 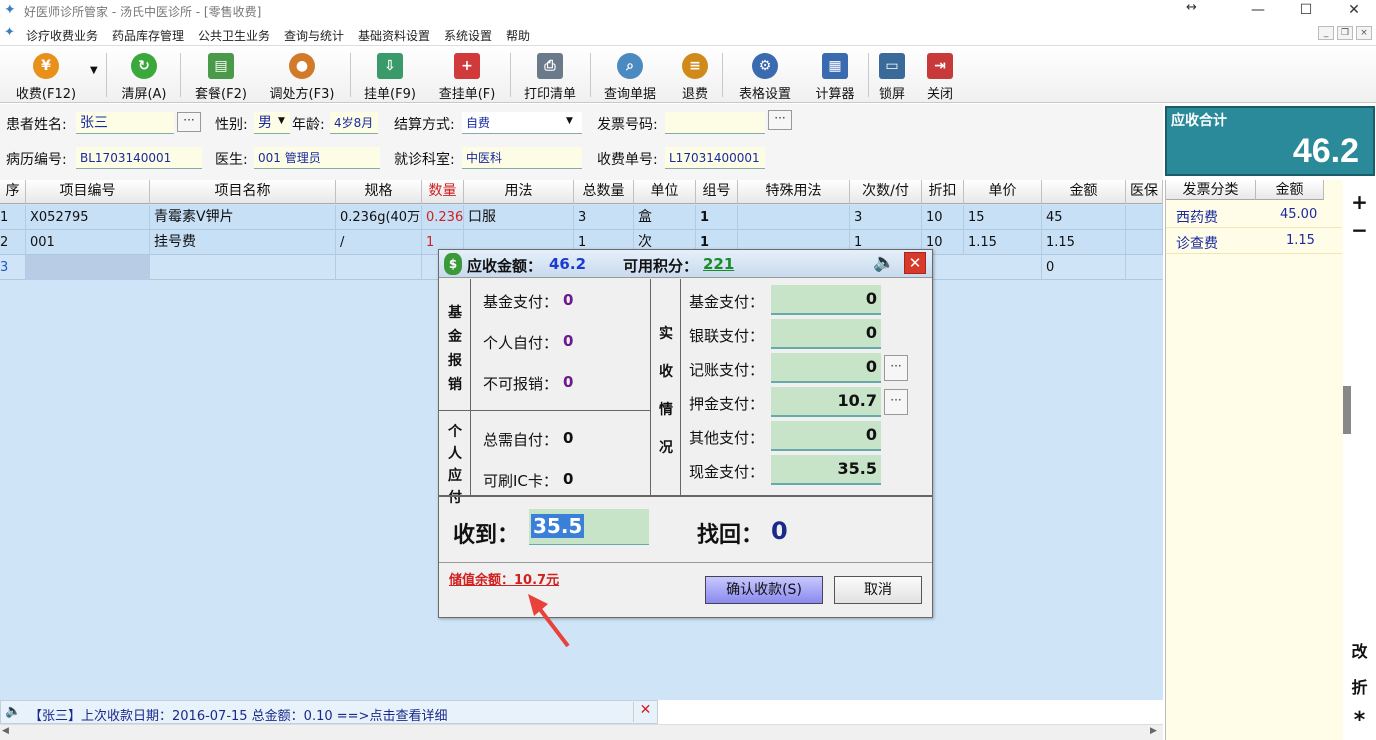 What do you see at coordinates (940, 76) in the screenshot?
I see `close-button: ⇥ 关闭` at bounding box center [940, 76].